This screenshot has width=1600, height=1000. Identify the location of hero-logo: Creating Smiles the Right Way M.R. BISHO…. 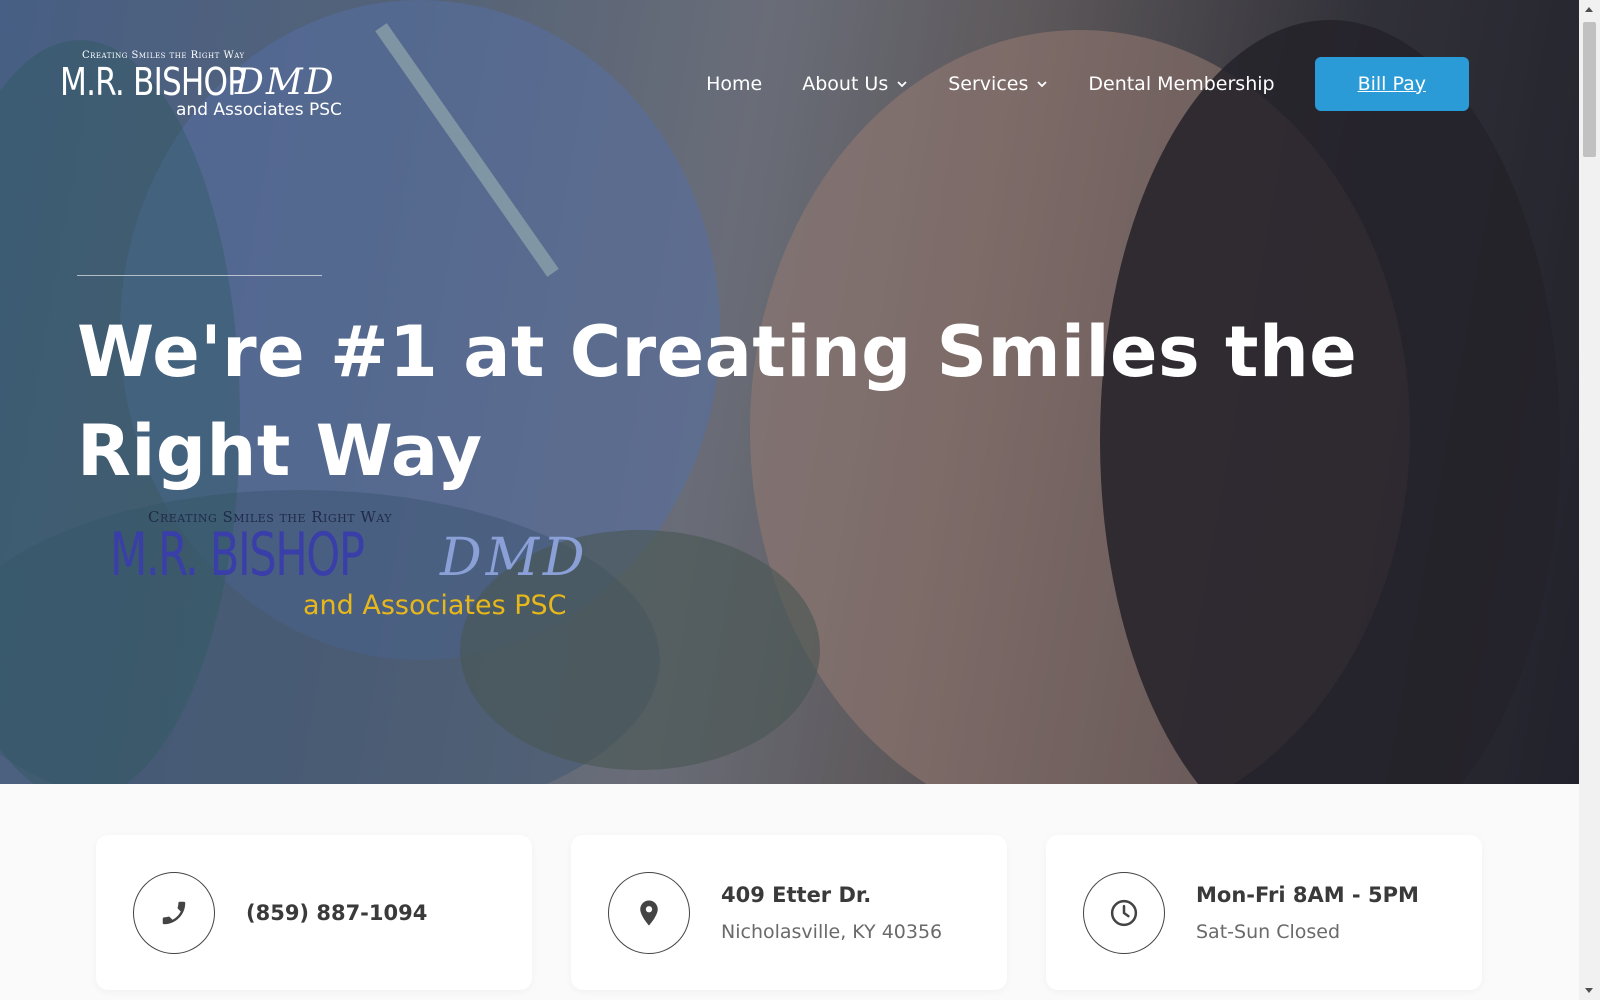
(370, 568).